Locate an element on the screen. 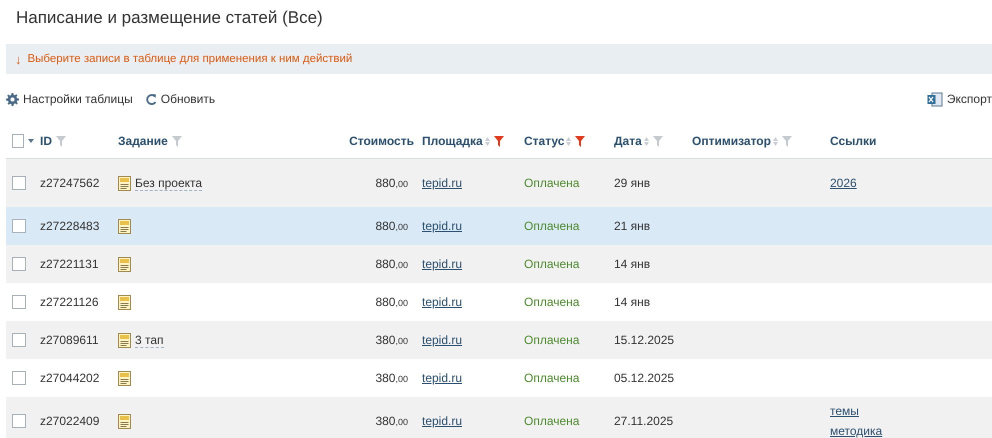 The width and height of the screenshot is (992, 438). table-row: z27044202 380,00 tepid.ru Оплачена 05.12.2025 is located at coordinates (499, 378).